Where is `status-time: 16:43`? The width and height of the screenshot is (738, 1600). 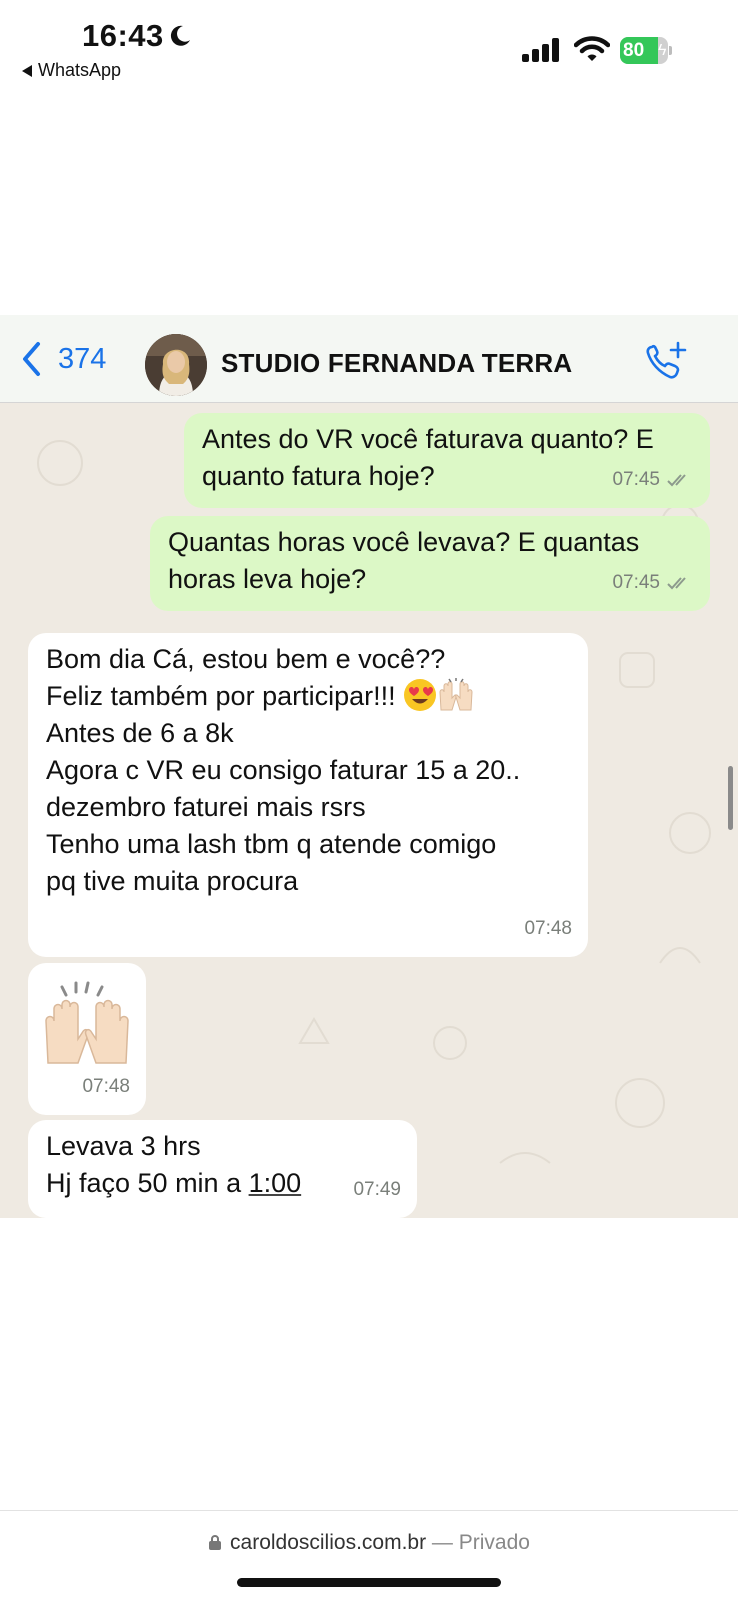 status-time: 16:43 is located at coordinates (123, 35).